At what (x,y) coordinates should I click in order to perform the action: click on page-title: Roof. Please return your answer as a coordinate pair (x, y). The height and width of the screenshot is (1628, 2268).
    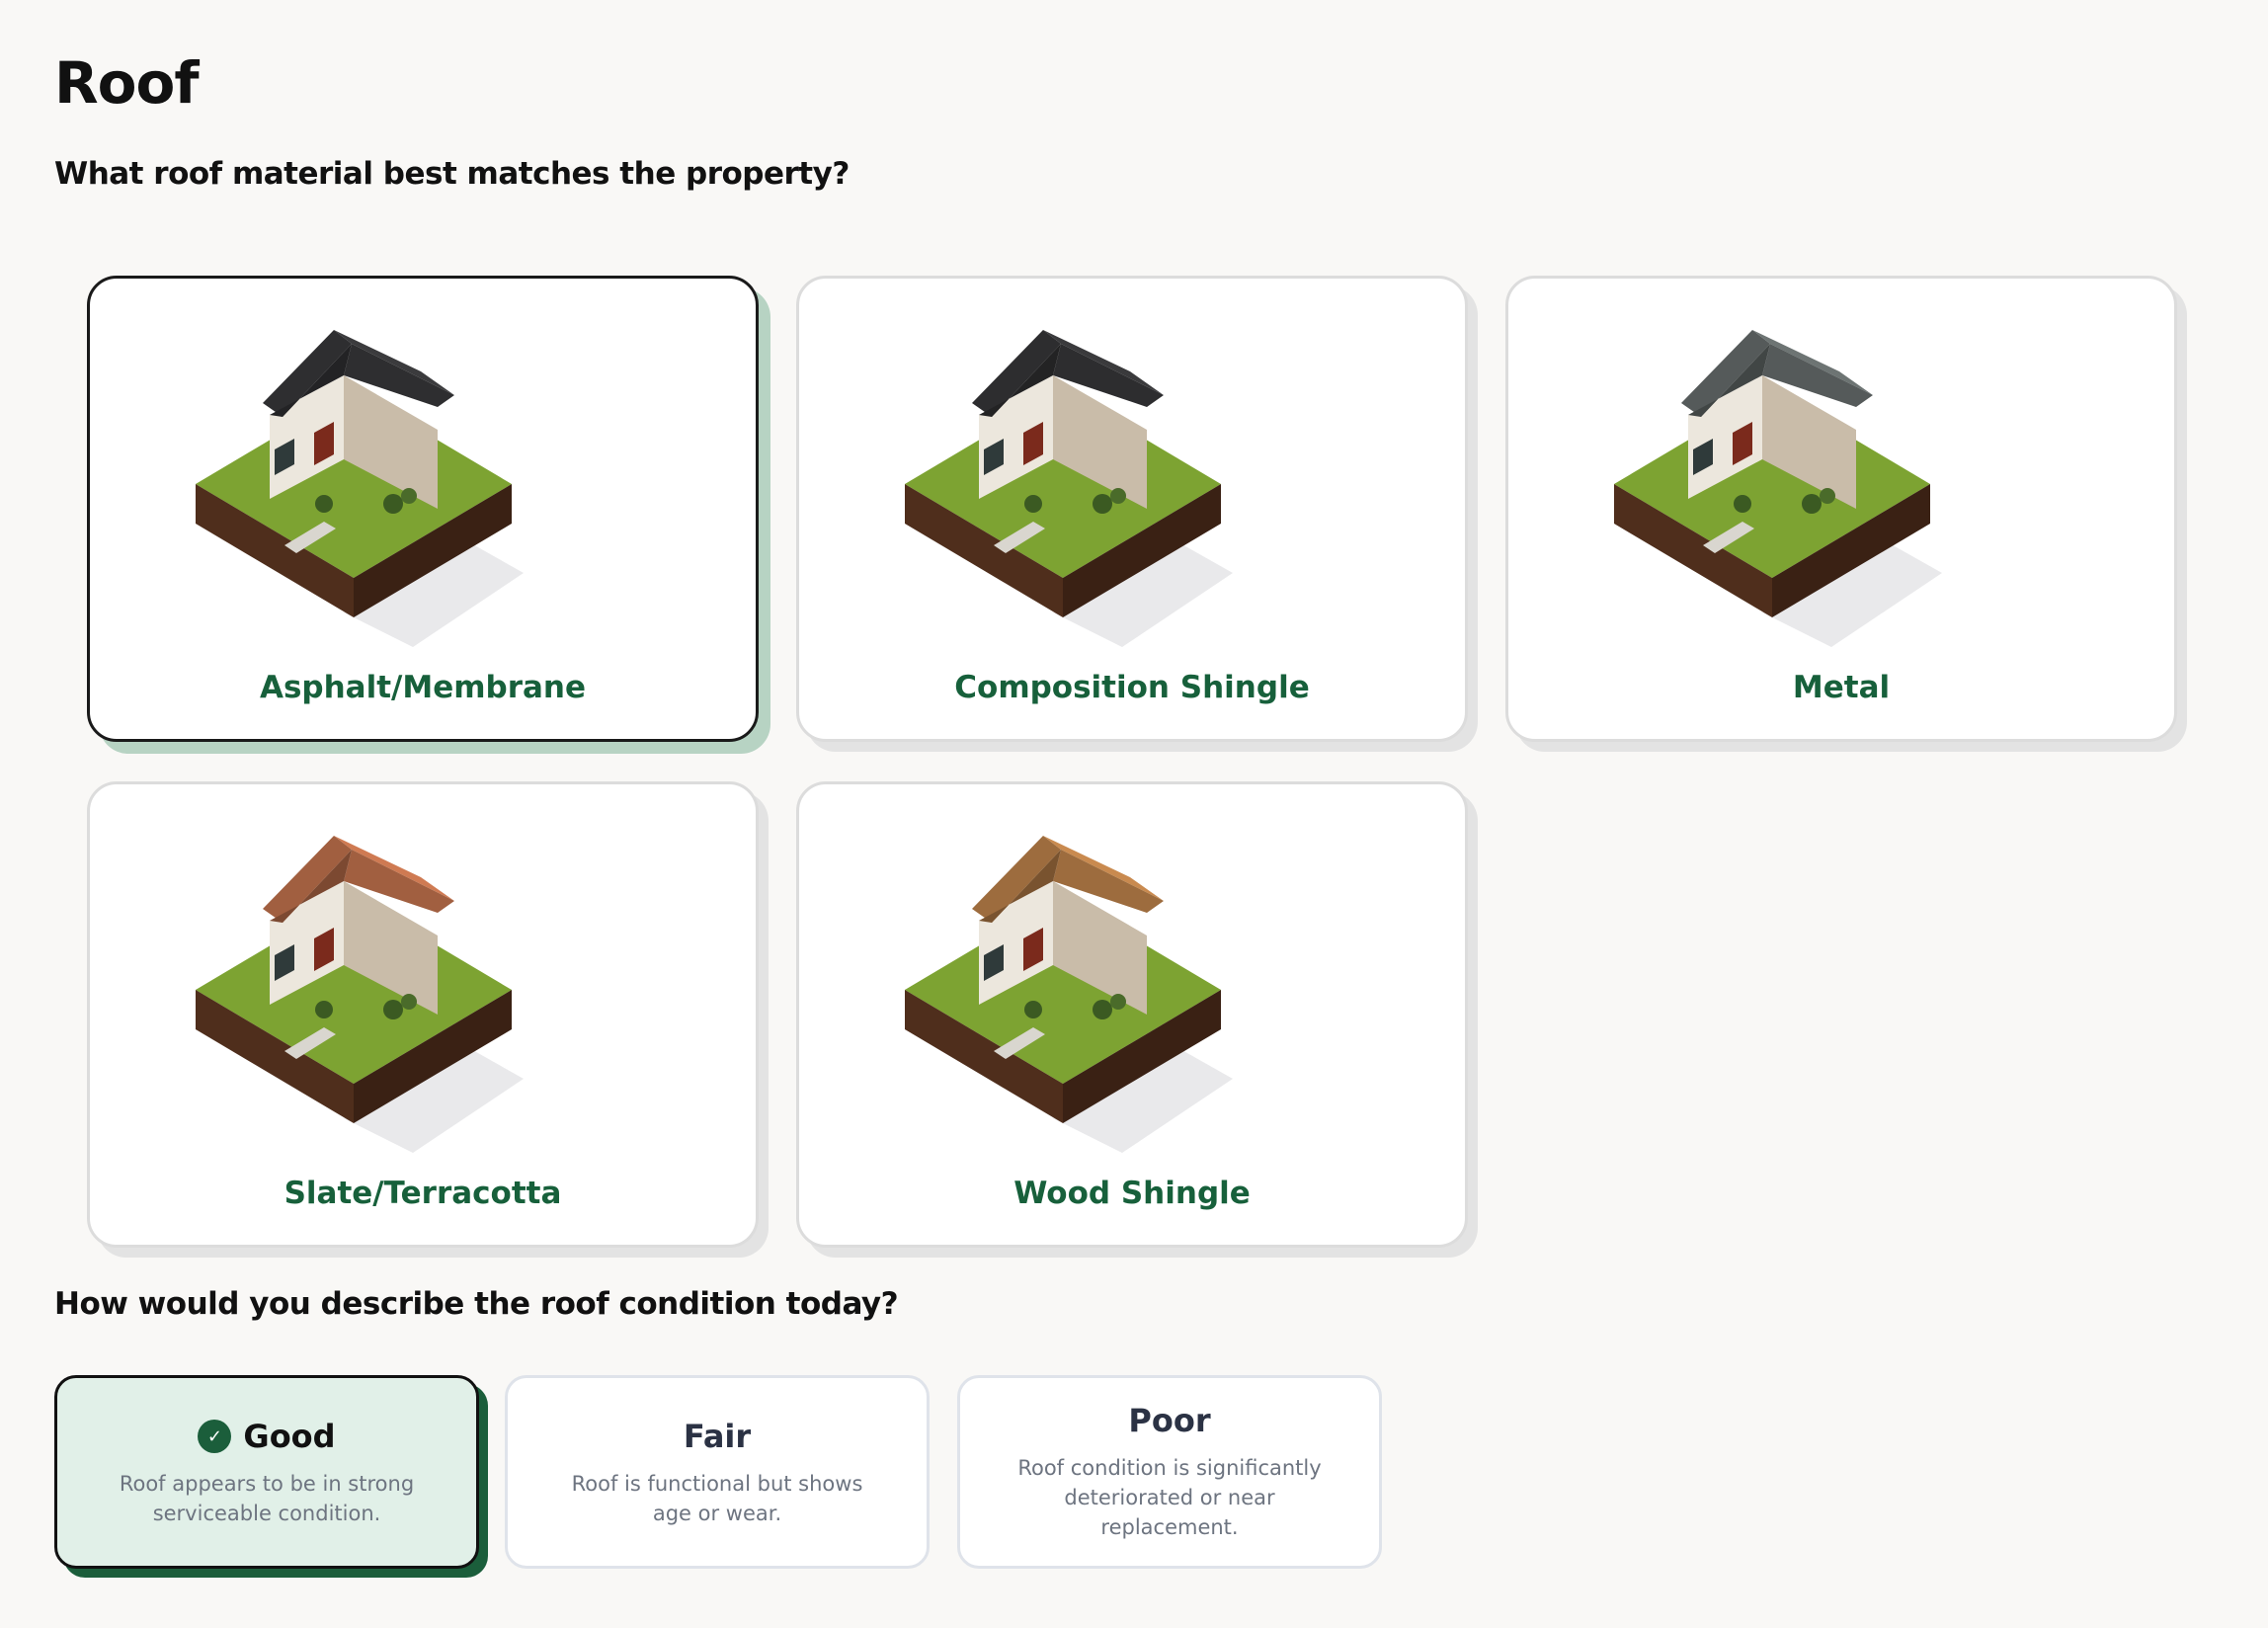
    Looking at the image, I should click on (127, 83).